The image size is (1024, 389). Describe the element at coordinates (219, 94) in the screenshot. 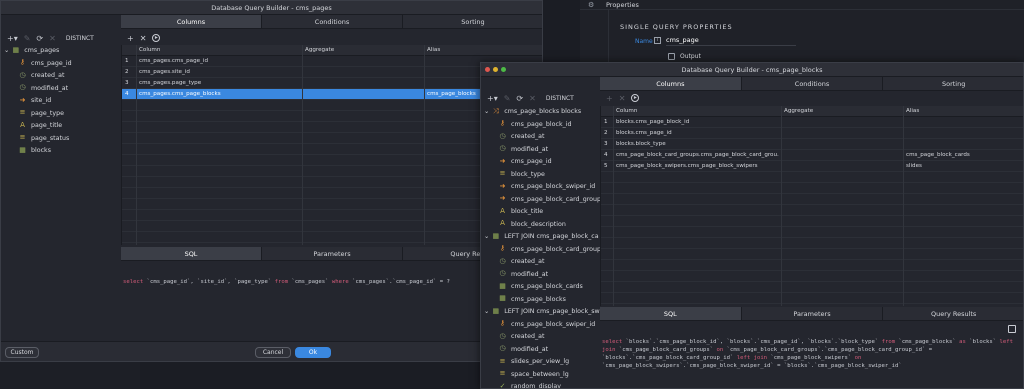

I see `table-cell: cms_pages.cms_page_blocks` at that location.